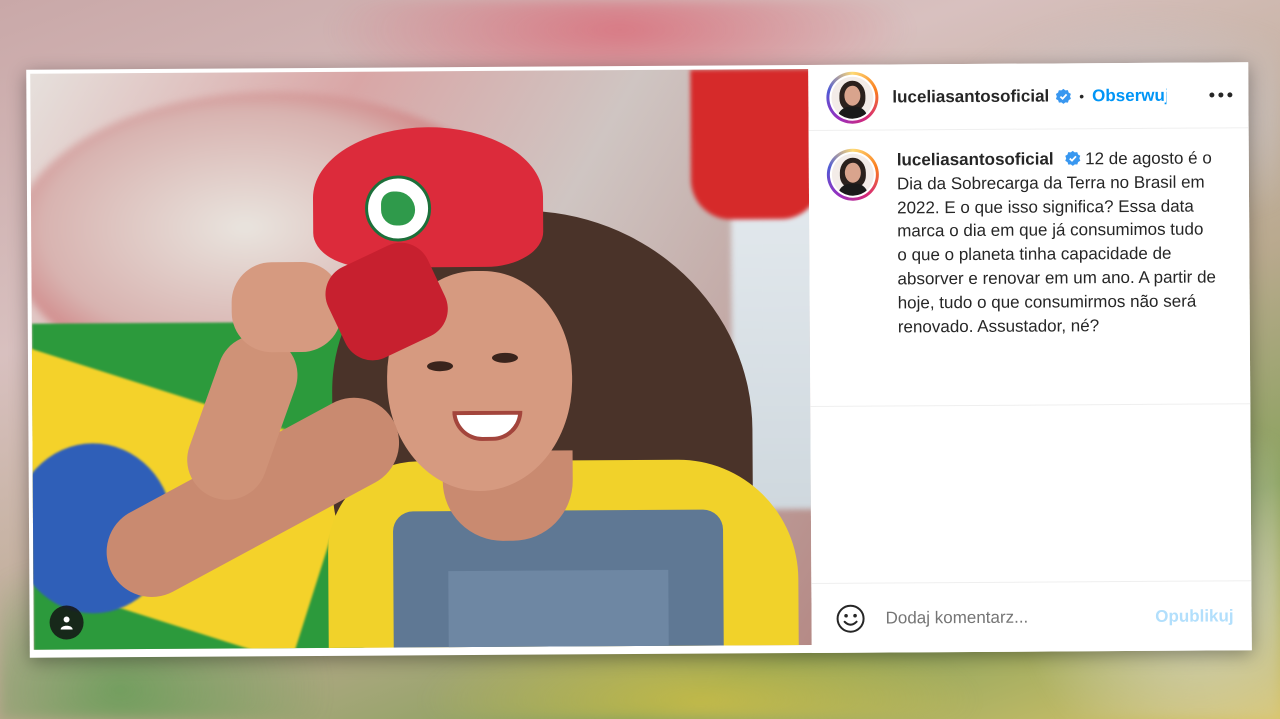 This screenshot has height=719, width=1280. What do you see at coordinates (850, 618) in the screenshot?
I see `emoji-icon` at bounding box center [850, 618].